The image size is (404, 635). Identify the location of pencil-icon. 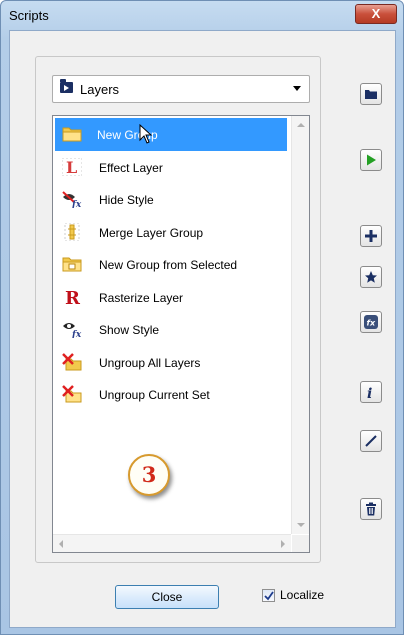
(371, 441).